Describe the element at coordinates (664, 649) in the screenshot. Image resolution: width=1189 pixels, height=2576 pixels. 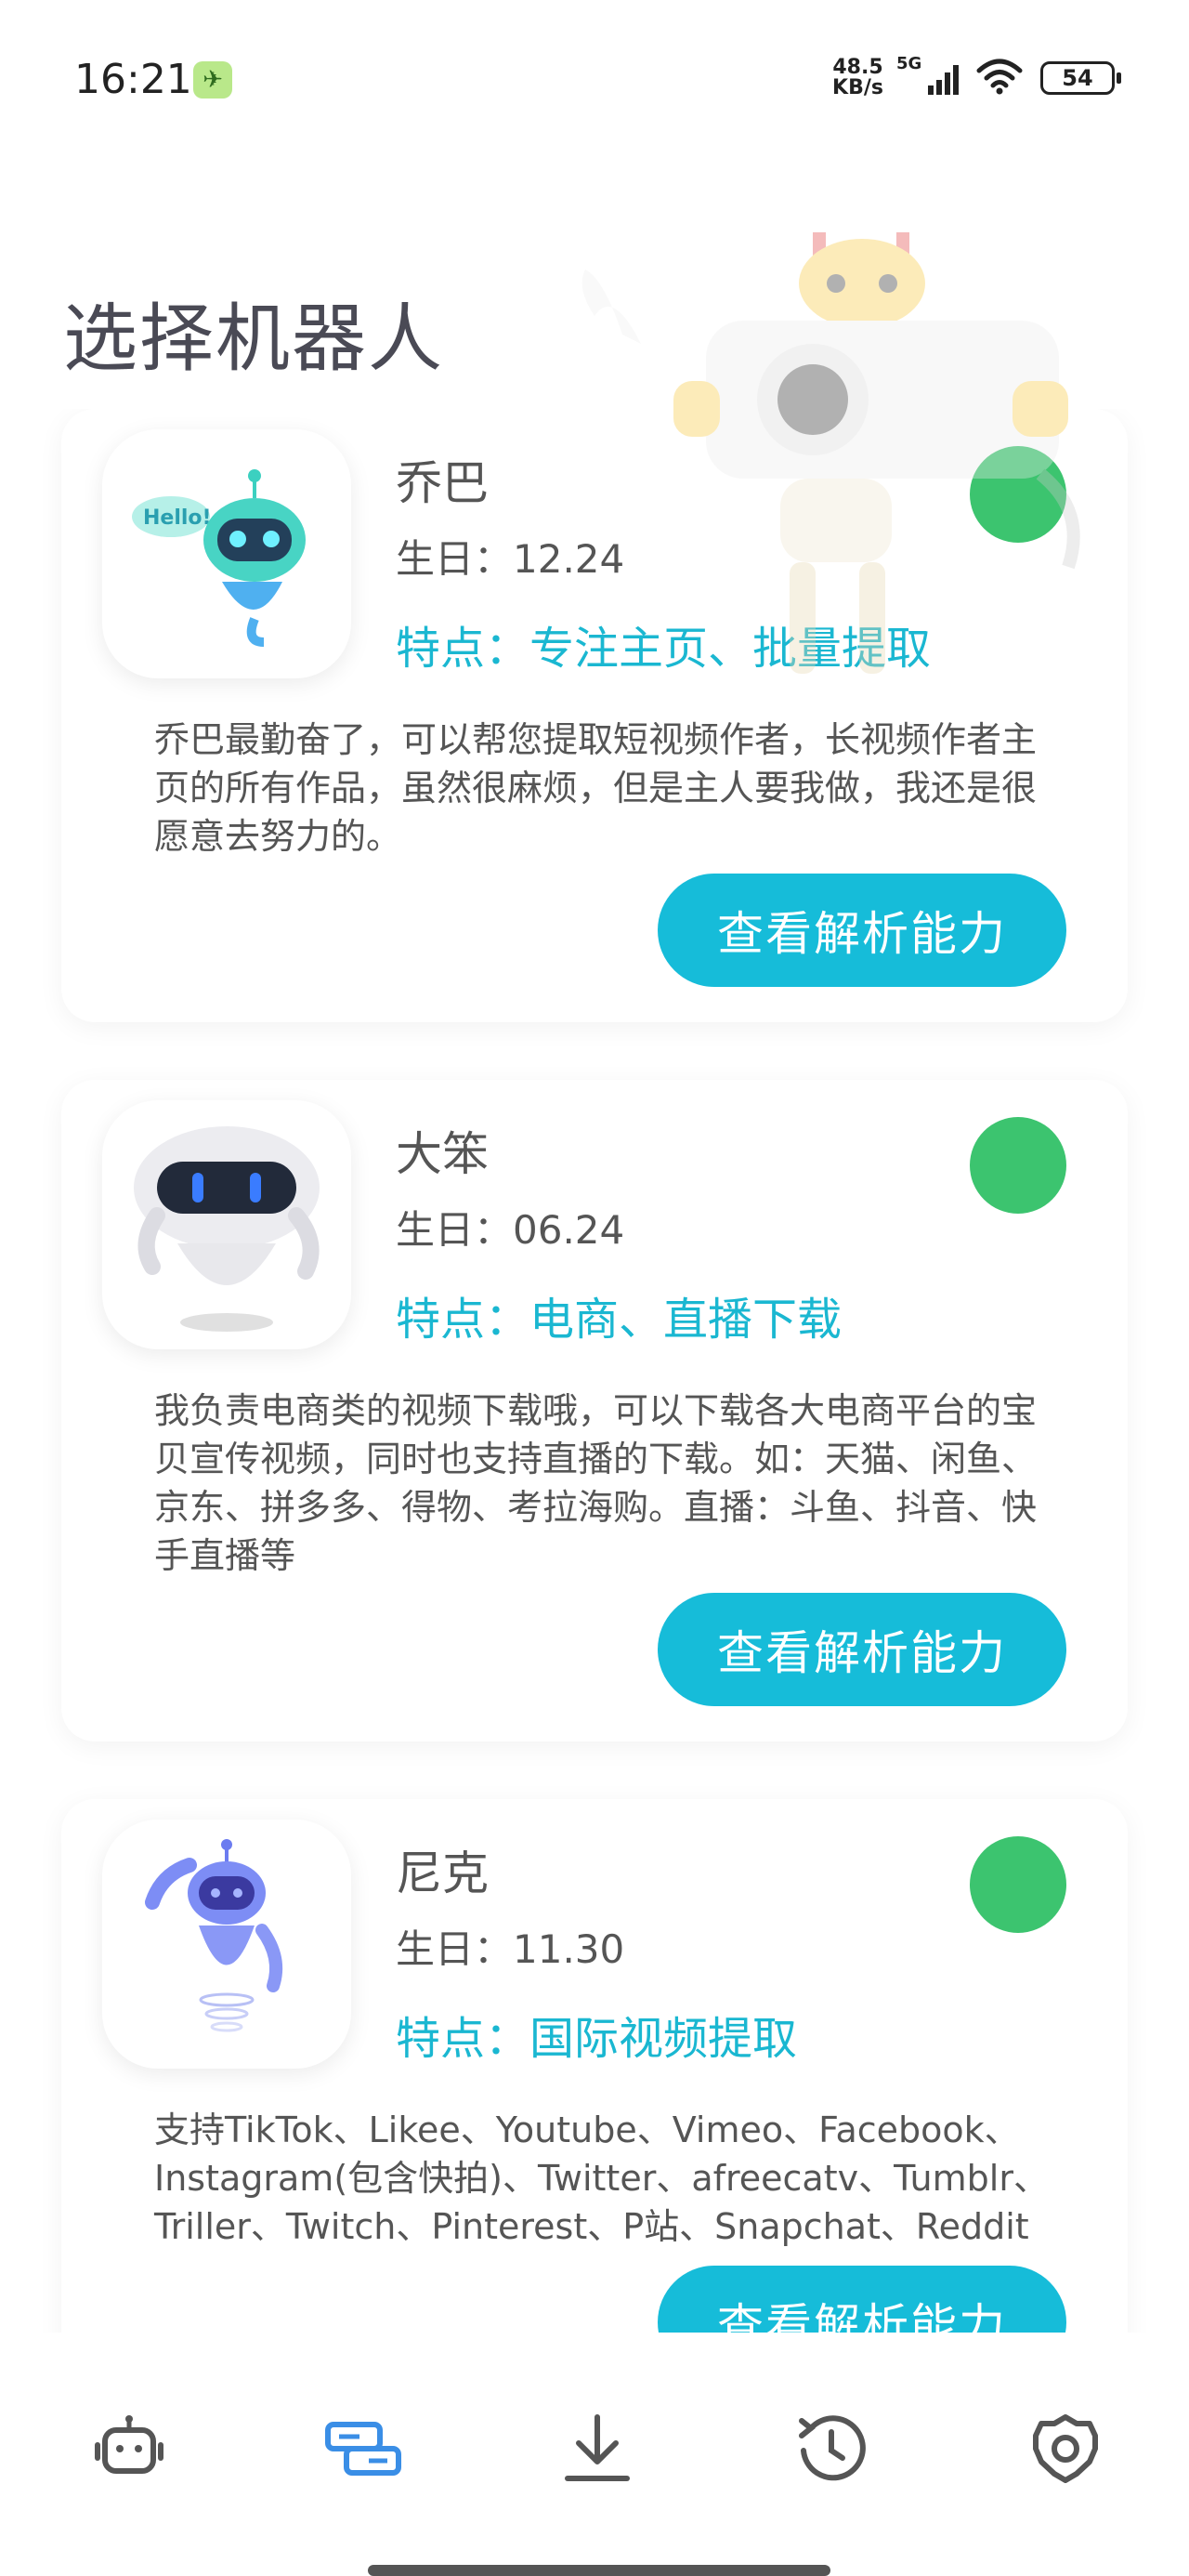
I see `robot-feature: 特点：专注主页、批量提取` at that location.